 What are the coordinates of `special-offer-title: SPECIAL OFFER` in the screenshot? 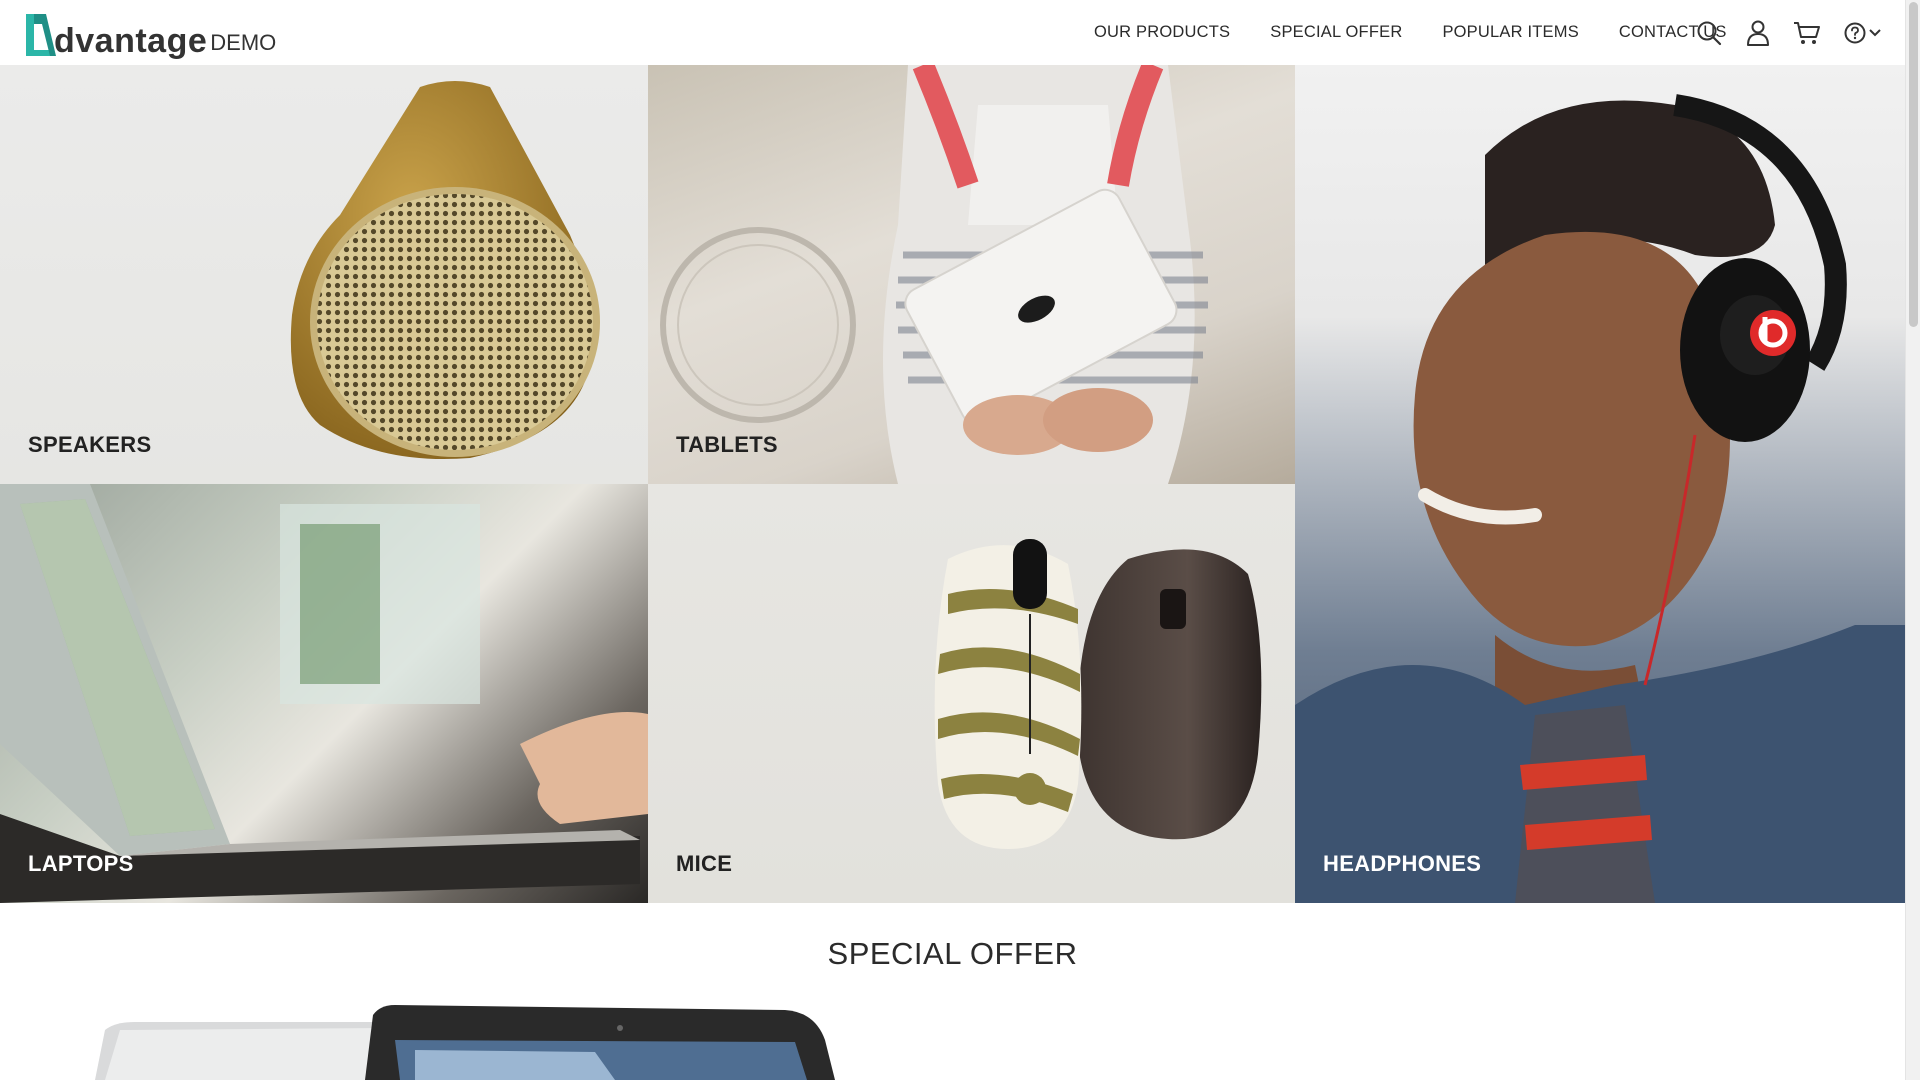 It's located at (952, 953).